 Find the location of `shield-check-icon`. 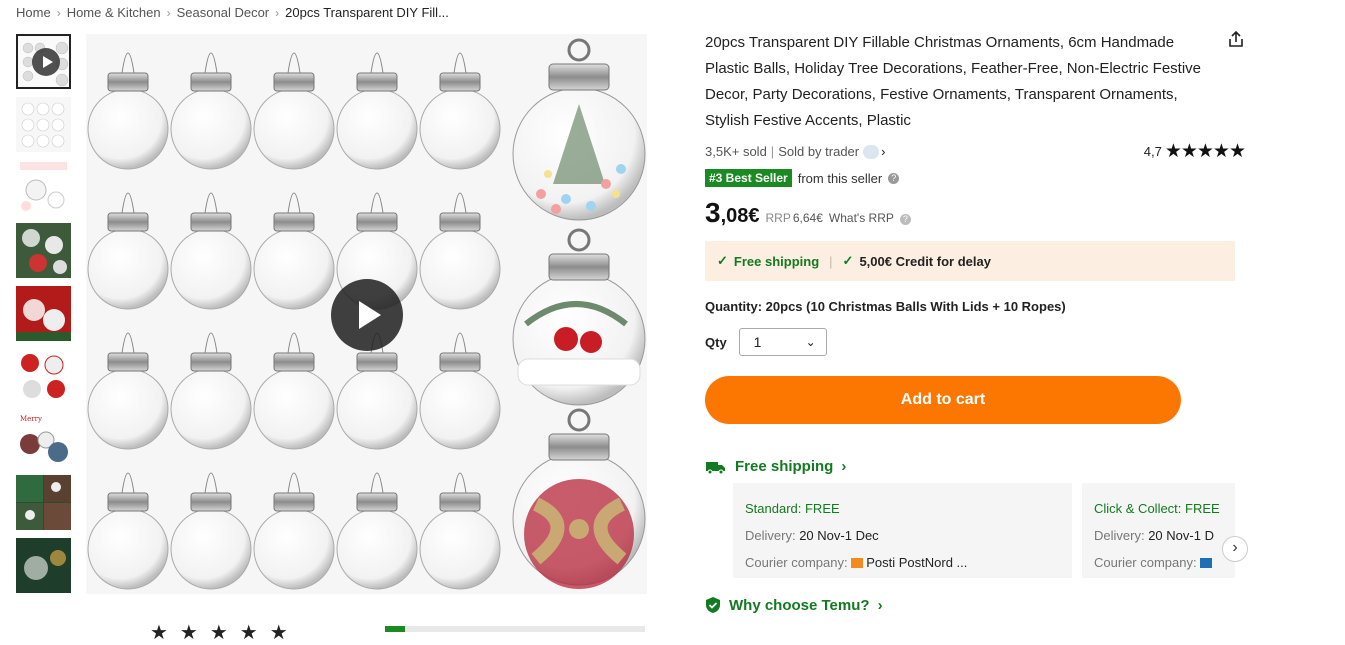

shield-check-icon is located at coordinates (713, 605).